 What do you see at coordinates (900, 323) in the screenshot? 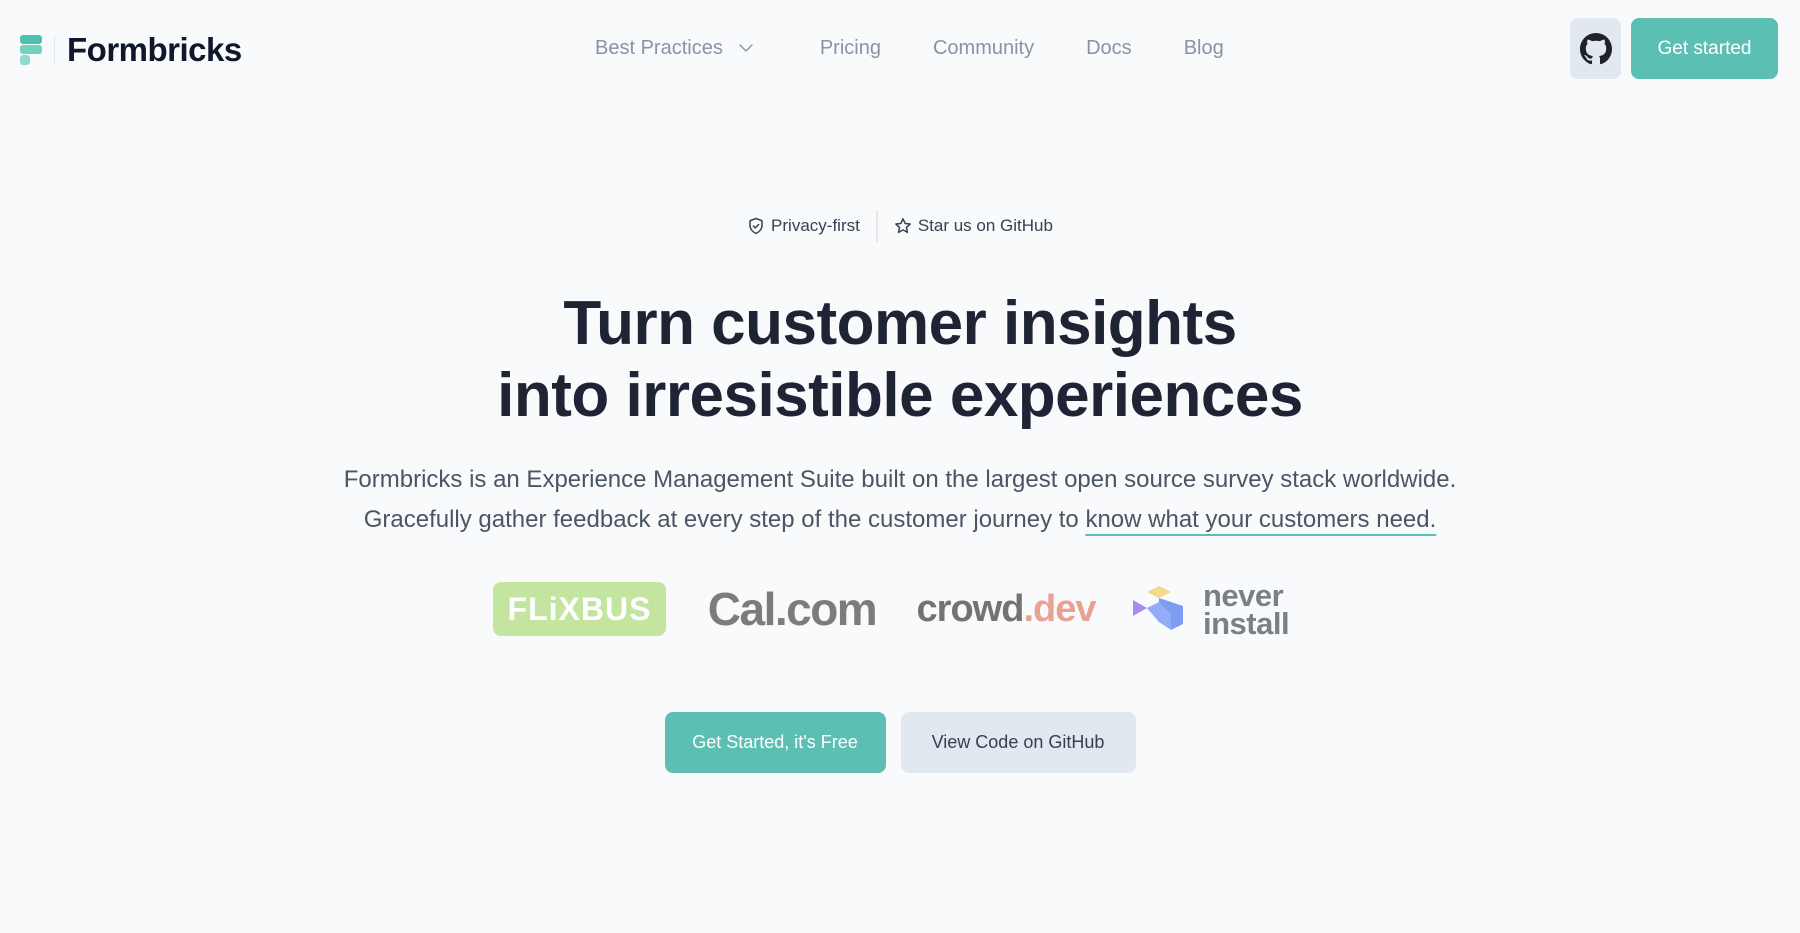
I see `headline-line-1: Turn customer insights` at bounding box center [900, 323].